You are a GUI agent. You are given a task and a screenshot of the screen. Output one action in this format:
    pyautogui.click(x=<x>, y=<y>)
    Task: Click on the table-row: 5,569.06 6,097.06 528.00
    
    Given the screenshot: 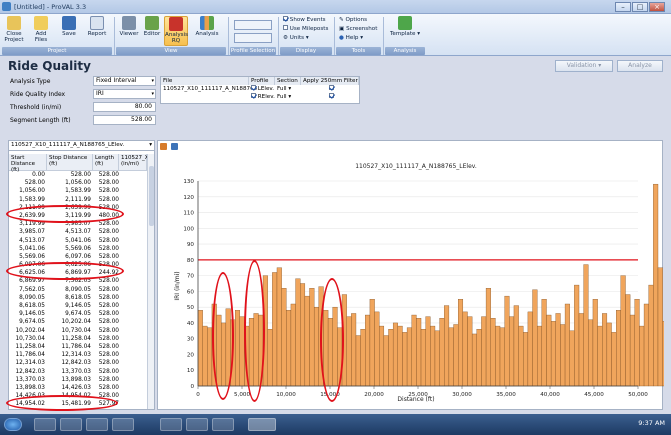 What is the action you would take?
    pyautogui.click(x=78, y=257)
    